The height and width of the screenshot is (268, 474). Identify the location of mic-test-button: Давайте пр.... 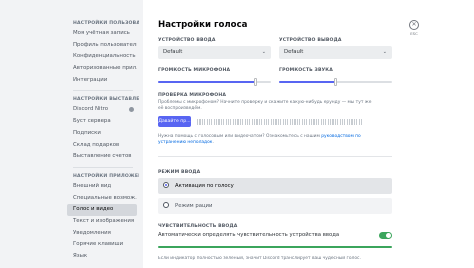
(174, 121).